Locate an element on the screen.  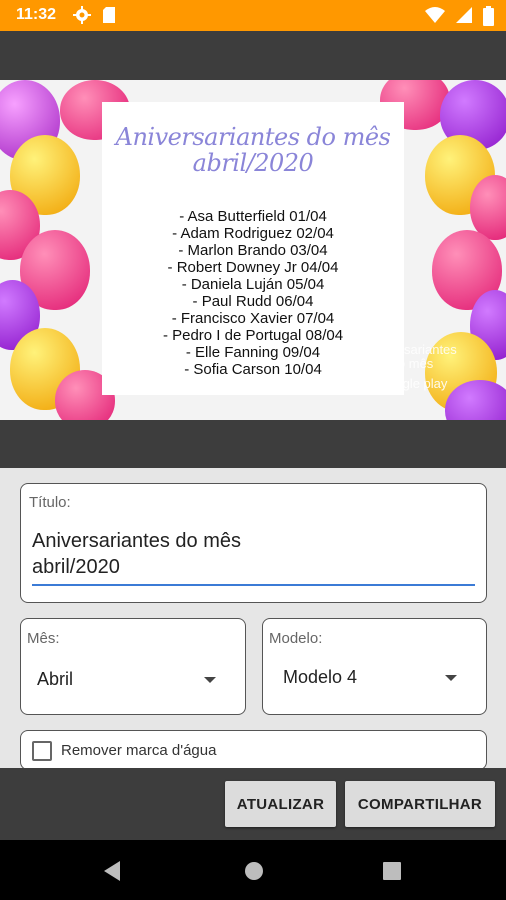
month-select: Mês: Abril is located at coordinates (133, 666).